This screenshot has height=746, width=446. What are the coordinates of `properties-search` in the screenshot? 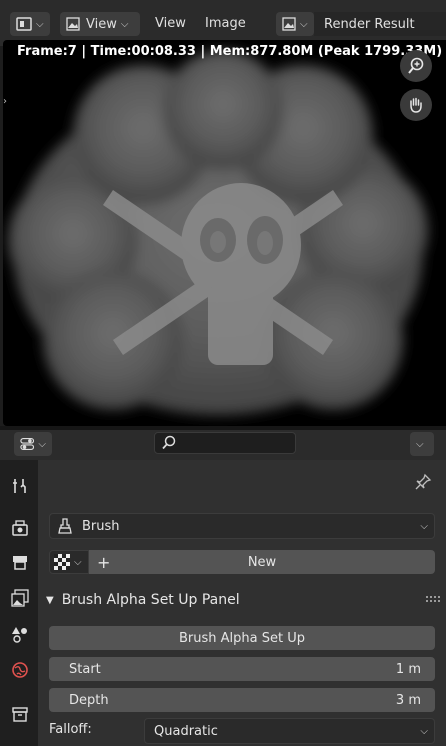 It's located at (225, 443).